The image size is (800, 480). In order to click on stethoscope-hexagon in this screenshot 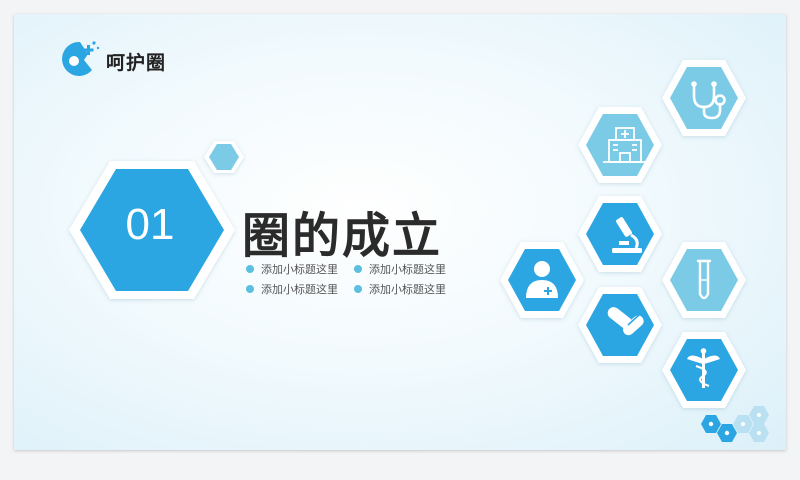, I will do `click(704, 98)`.